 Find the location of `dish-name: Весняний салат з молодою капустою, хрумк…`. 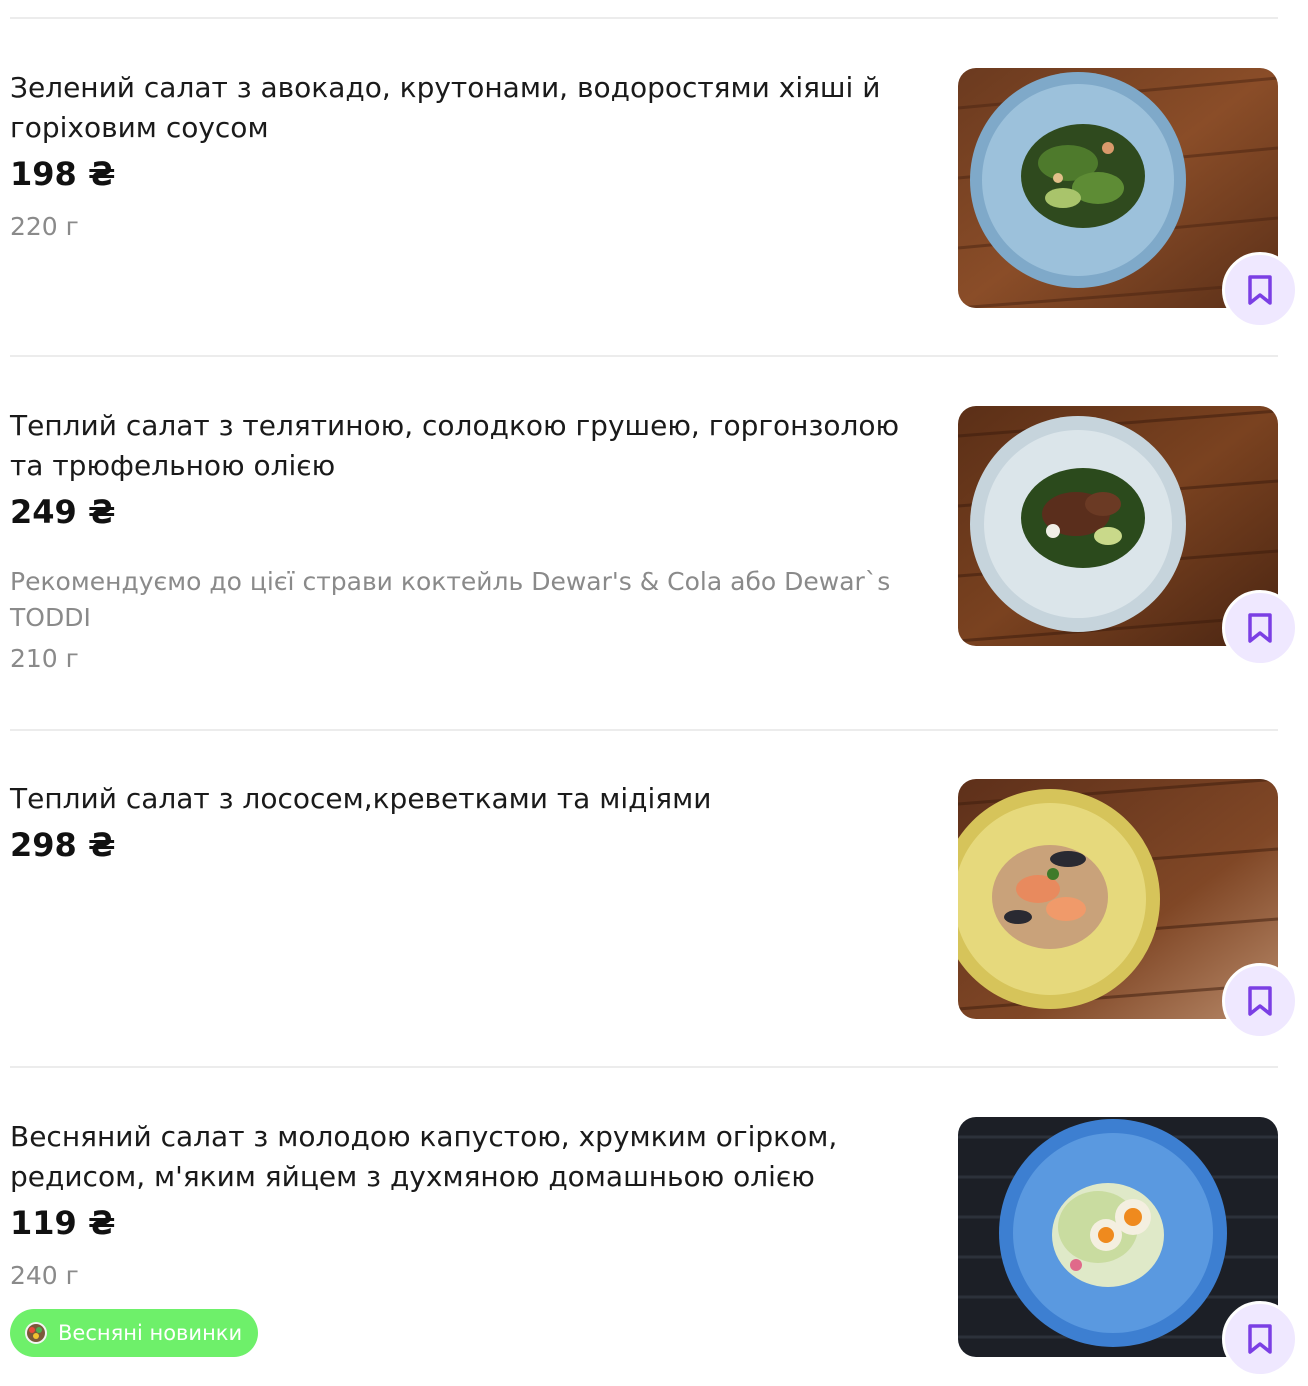

dish-name: Весняний салат з молодою капустою, хрумк… is located at coordinates (424, 1156).